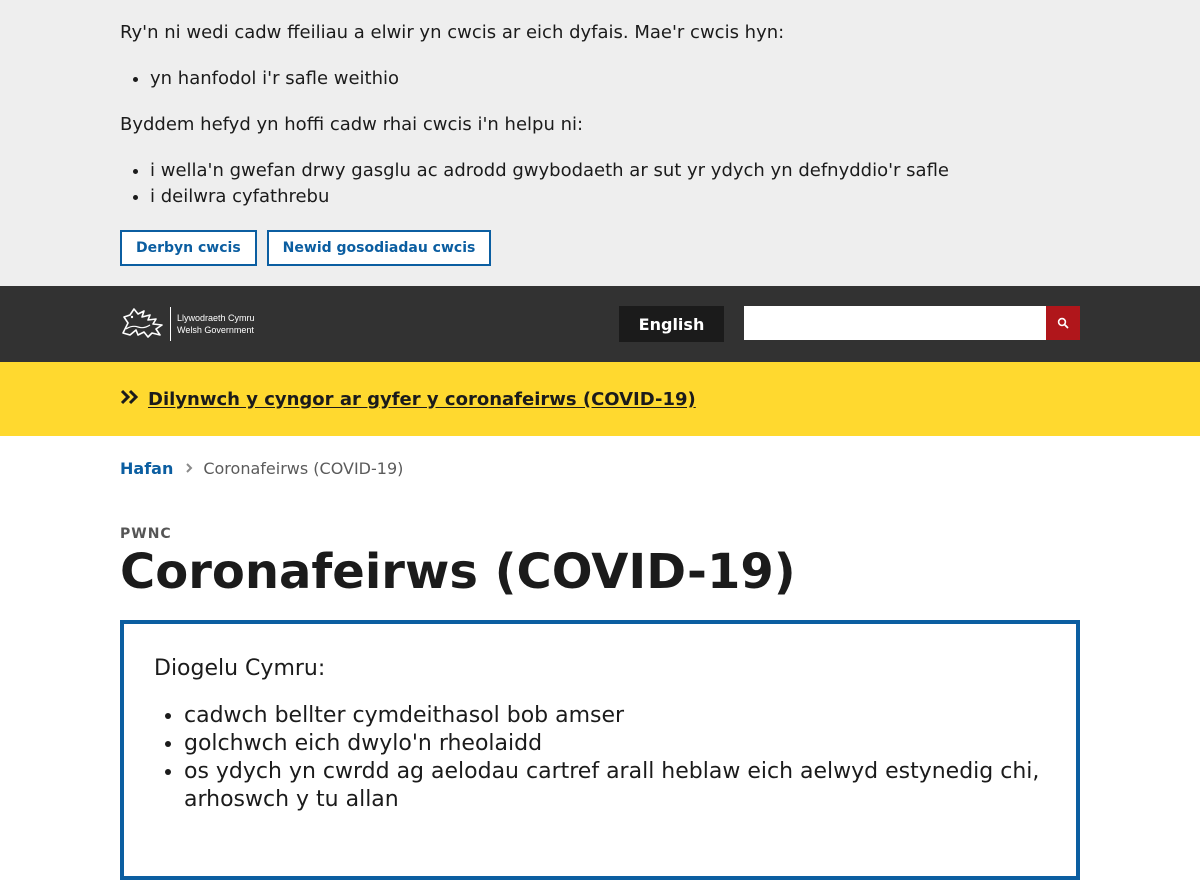 The height and width of the screenshot is (880, 1200). Describe the element at coordinates (615, 79) in the screenshot. I see `list-item: yn hanfodol i'r safle weithio` at that location.